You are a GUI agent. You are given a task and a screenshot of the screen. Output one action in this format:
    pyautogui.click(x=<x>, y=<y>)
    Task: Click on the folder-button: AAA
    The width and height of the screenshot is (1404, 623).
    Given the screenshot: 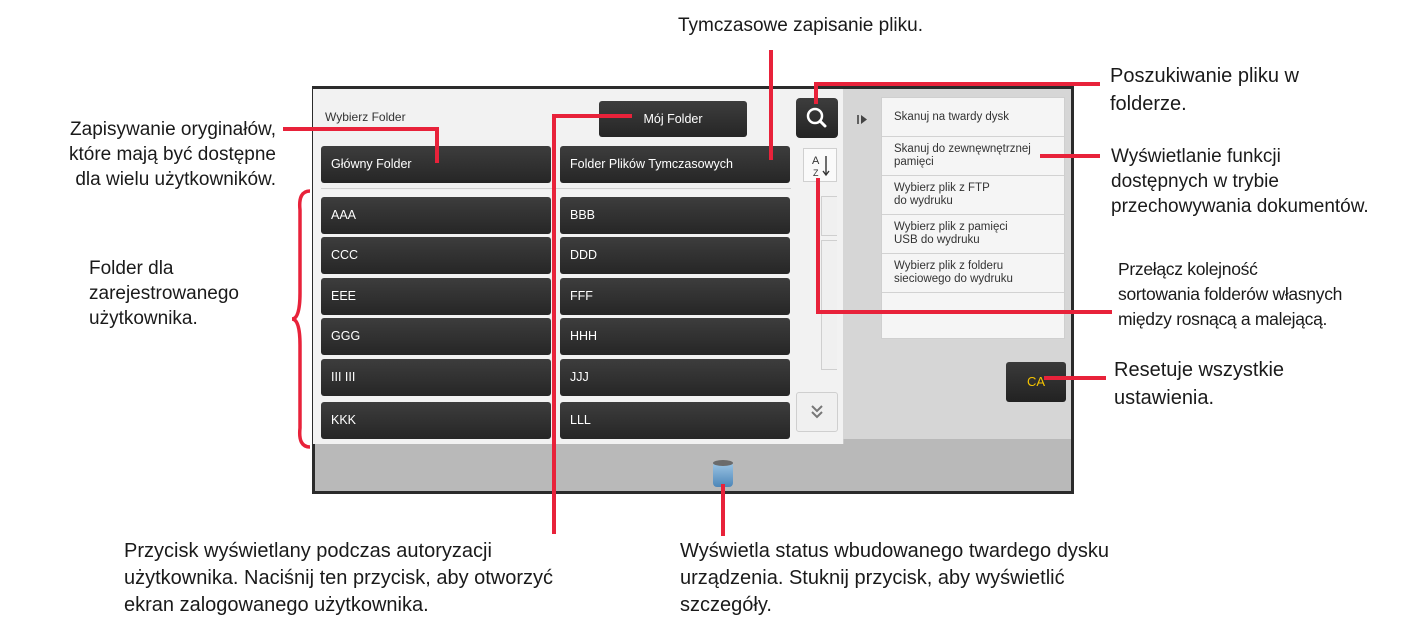 What is the action you would take?
    pyautogui.click(x=436, y=215)
    